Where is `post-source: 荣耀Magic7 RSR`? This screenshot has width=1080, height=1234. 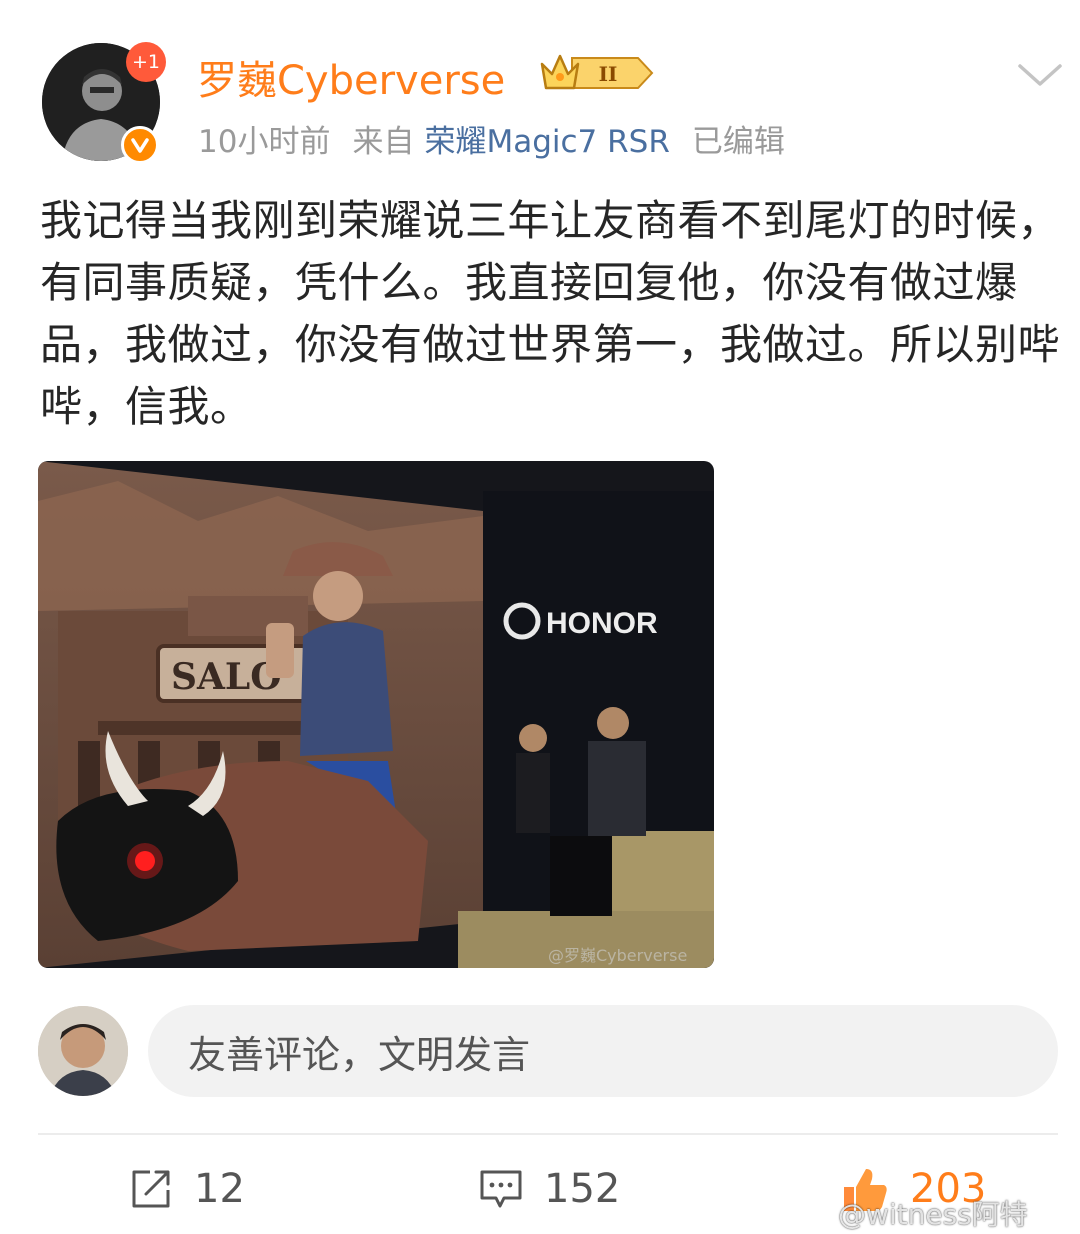
post-source: 荣耀Magic7 RSR is located at coordinates (546, 142).